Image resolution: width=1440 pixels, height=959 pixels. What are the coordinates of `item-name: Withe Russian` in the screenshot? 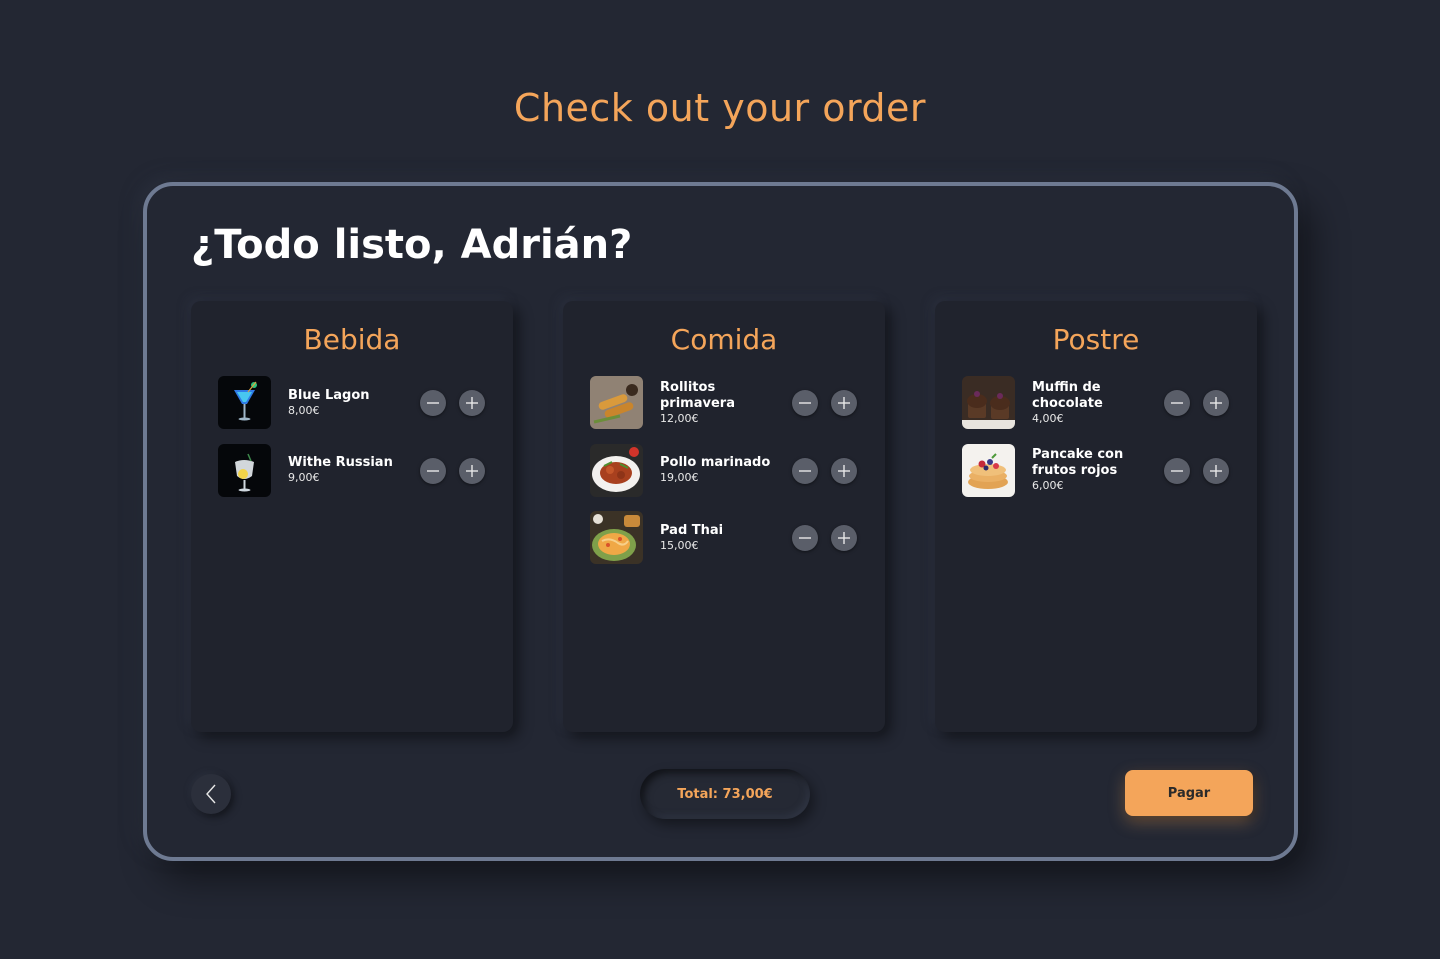 It's located at (340, 462).